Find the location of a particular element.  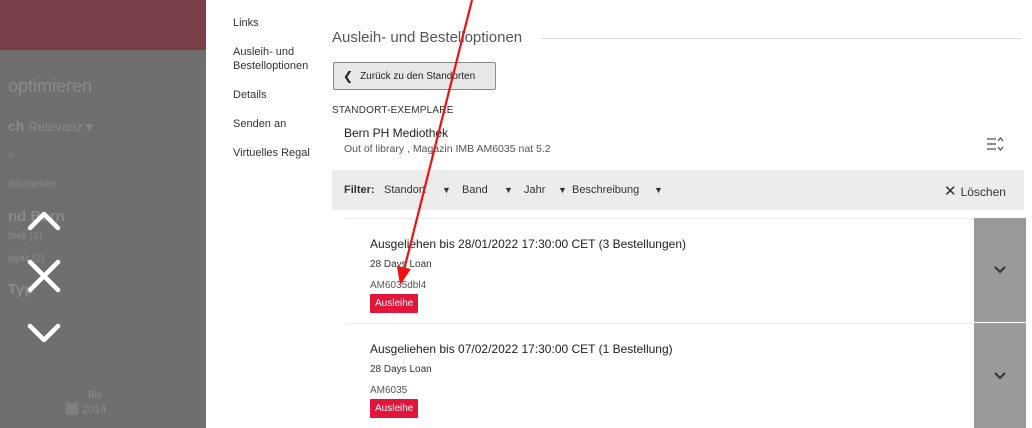

close-icon is located at coordinates (44, 276).